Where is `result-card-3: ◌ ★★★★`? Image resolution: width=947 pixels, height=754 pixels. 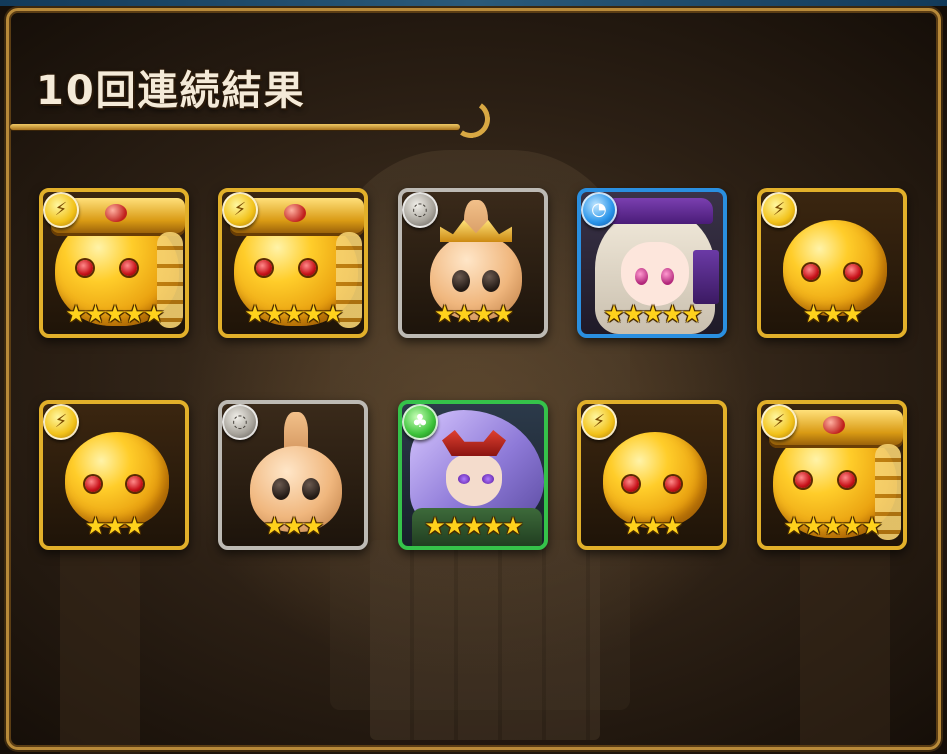 result-card-3: ◌ ★★★★ is located at coordinates (473, 263).